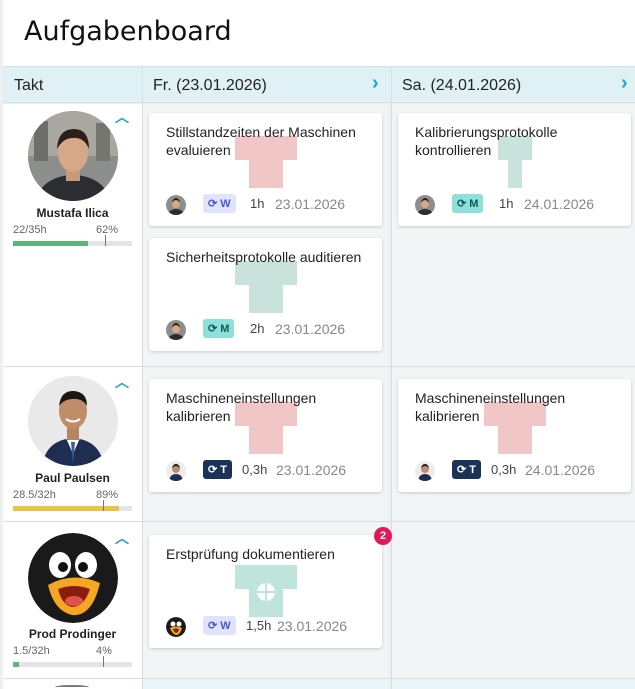 The image size is (635, 689). Describe the element at coordinates (264, 257) in the screenshot. I see `task-title: Sicherheitsprotokolle auditieren` at that location.